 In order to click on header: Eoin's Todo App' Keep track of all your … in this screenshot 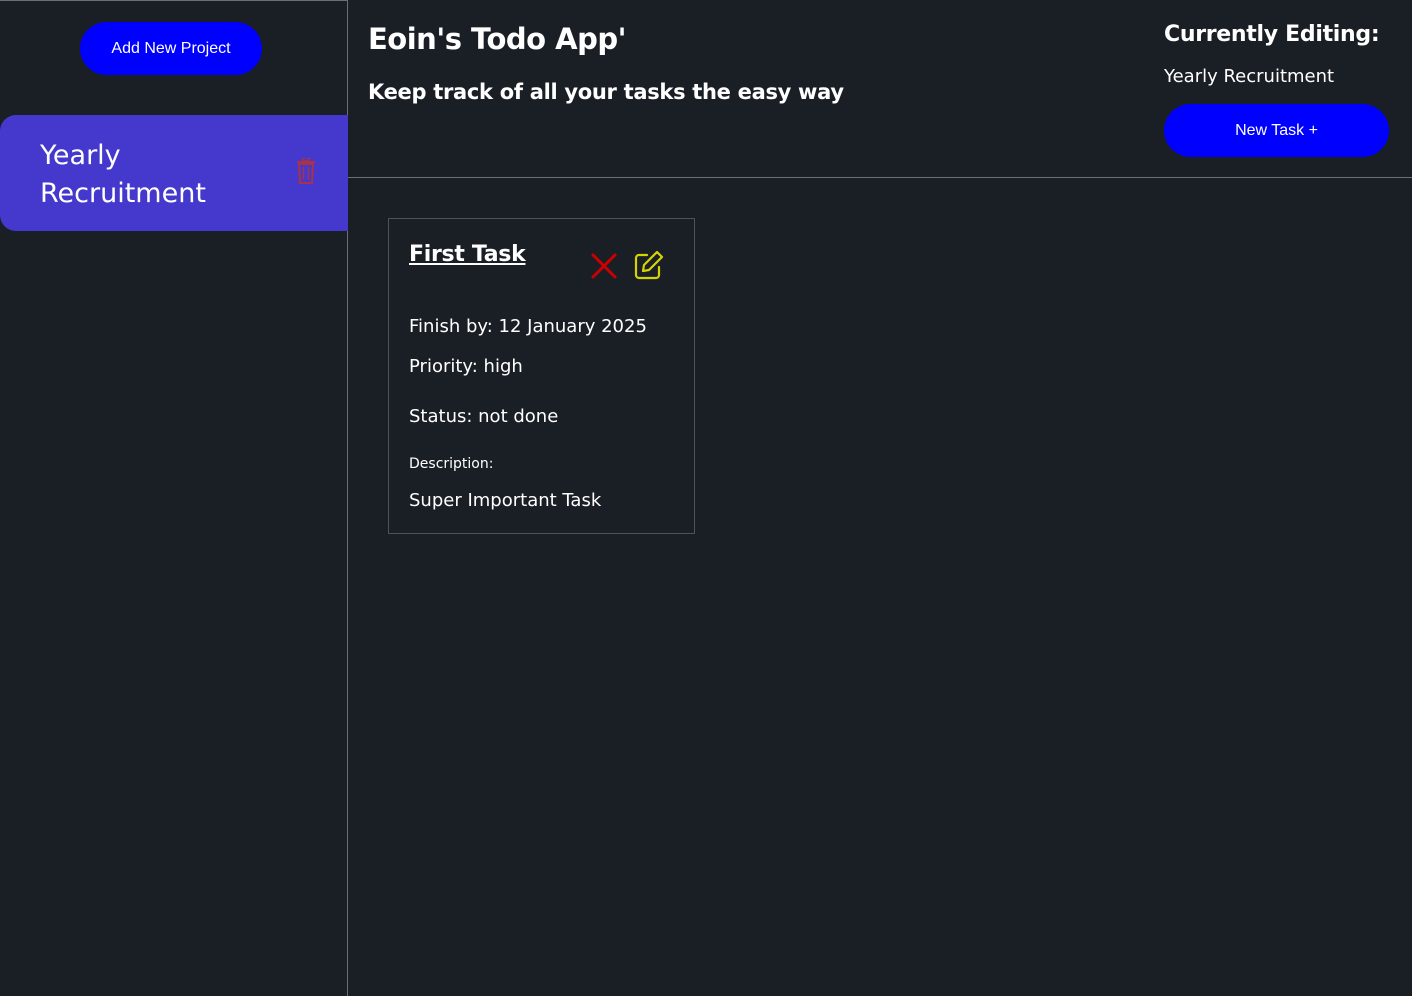, I will do `click(880, 89)`.